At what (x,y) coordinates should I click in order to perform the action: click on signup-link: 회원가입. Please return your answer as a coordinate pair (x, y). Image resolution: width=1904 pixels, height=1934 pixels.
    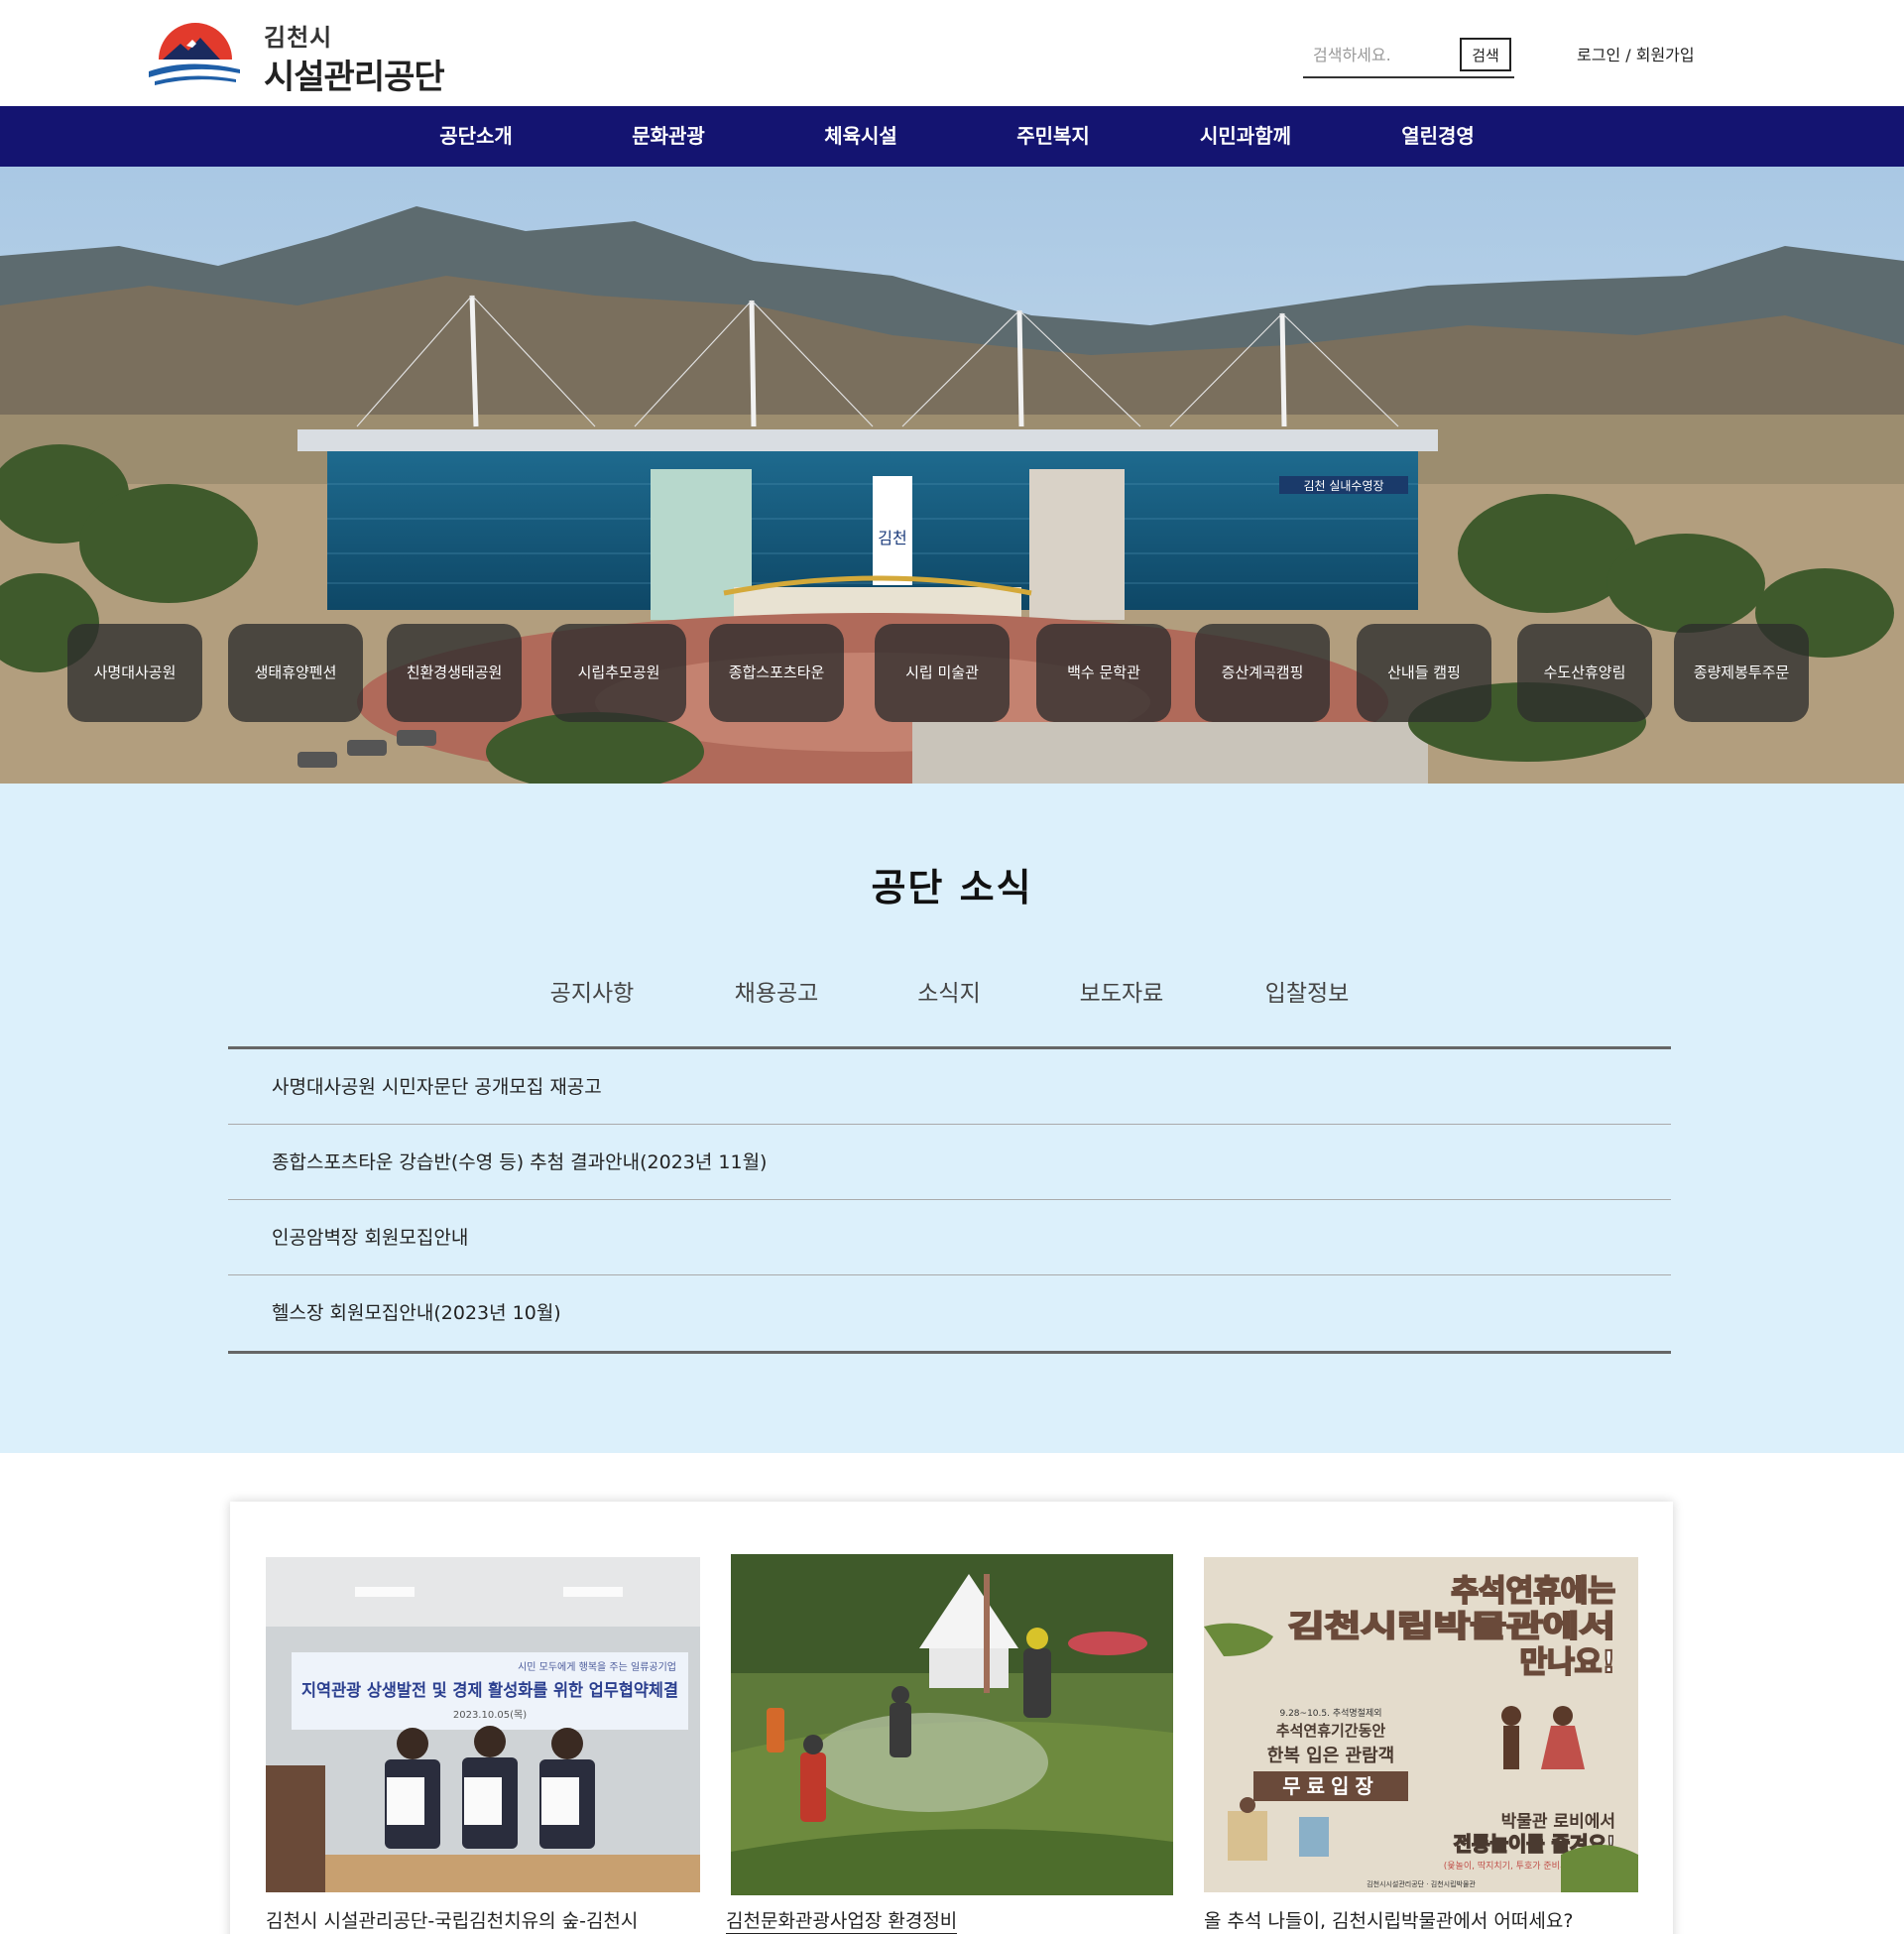
    Looking at the image, I should click on (1665, 55).